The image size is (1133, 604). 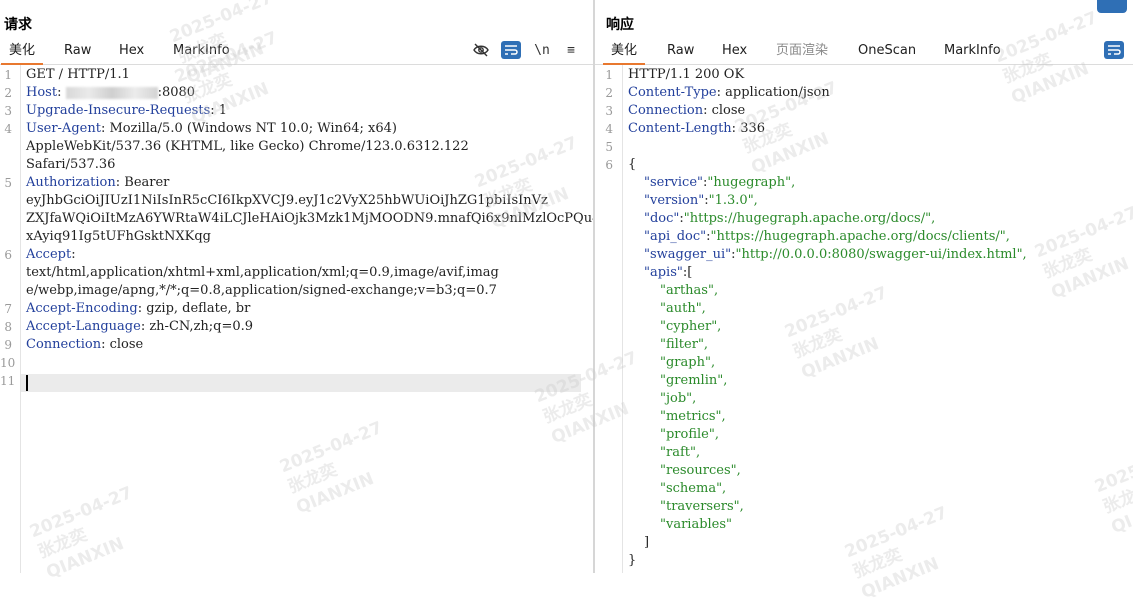 I want to click on tab-onescan: OneScan, so click(x=887, y=52).